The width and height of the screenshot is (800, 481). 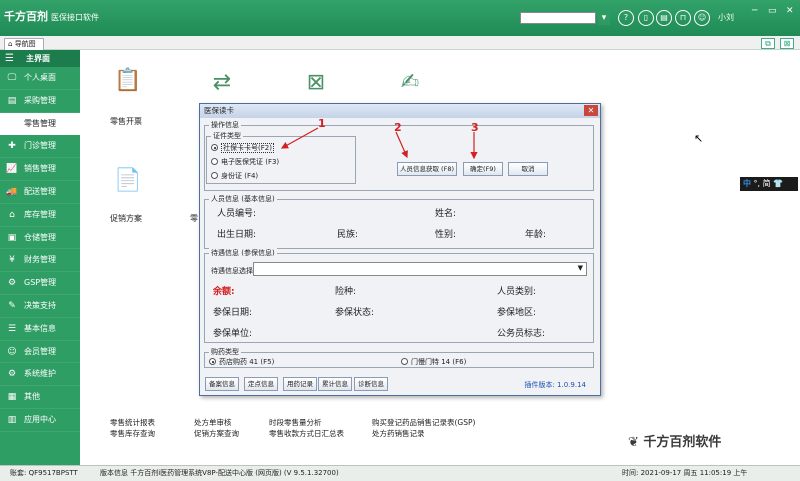 I want to click on status-time: 时间: 2021-09-17 周五 11:05:19 上午, so click(x=685, y=473).